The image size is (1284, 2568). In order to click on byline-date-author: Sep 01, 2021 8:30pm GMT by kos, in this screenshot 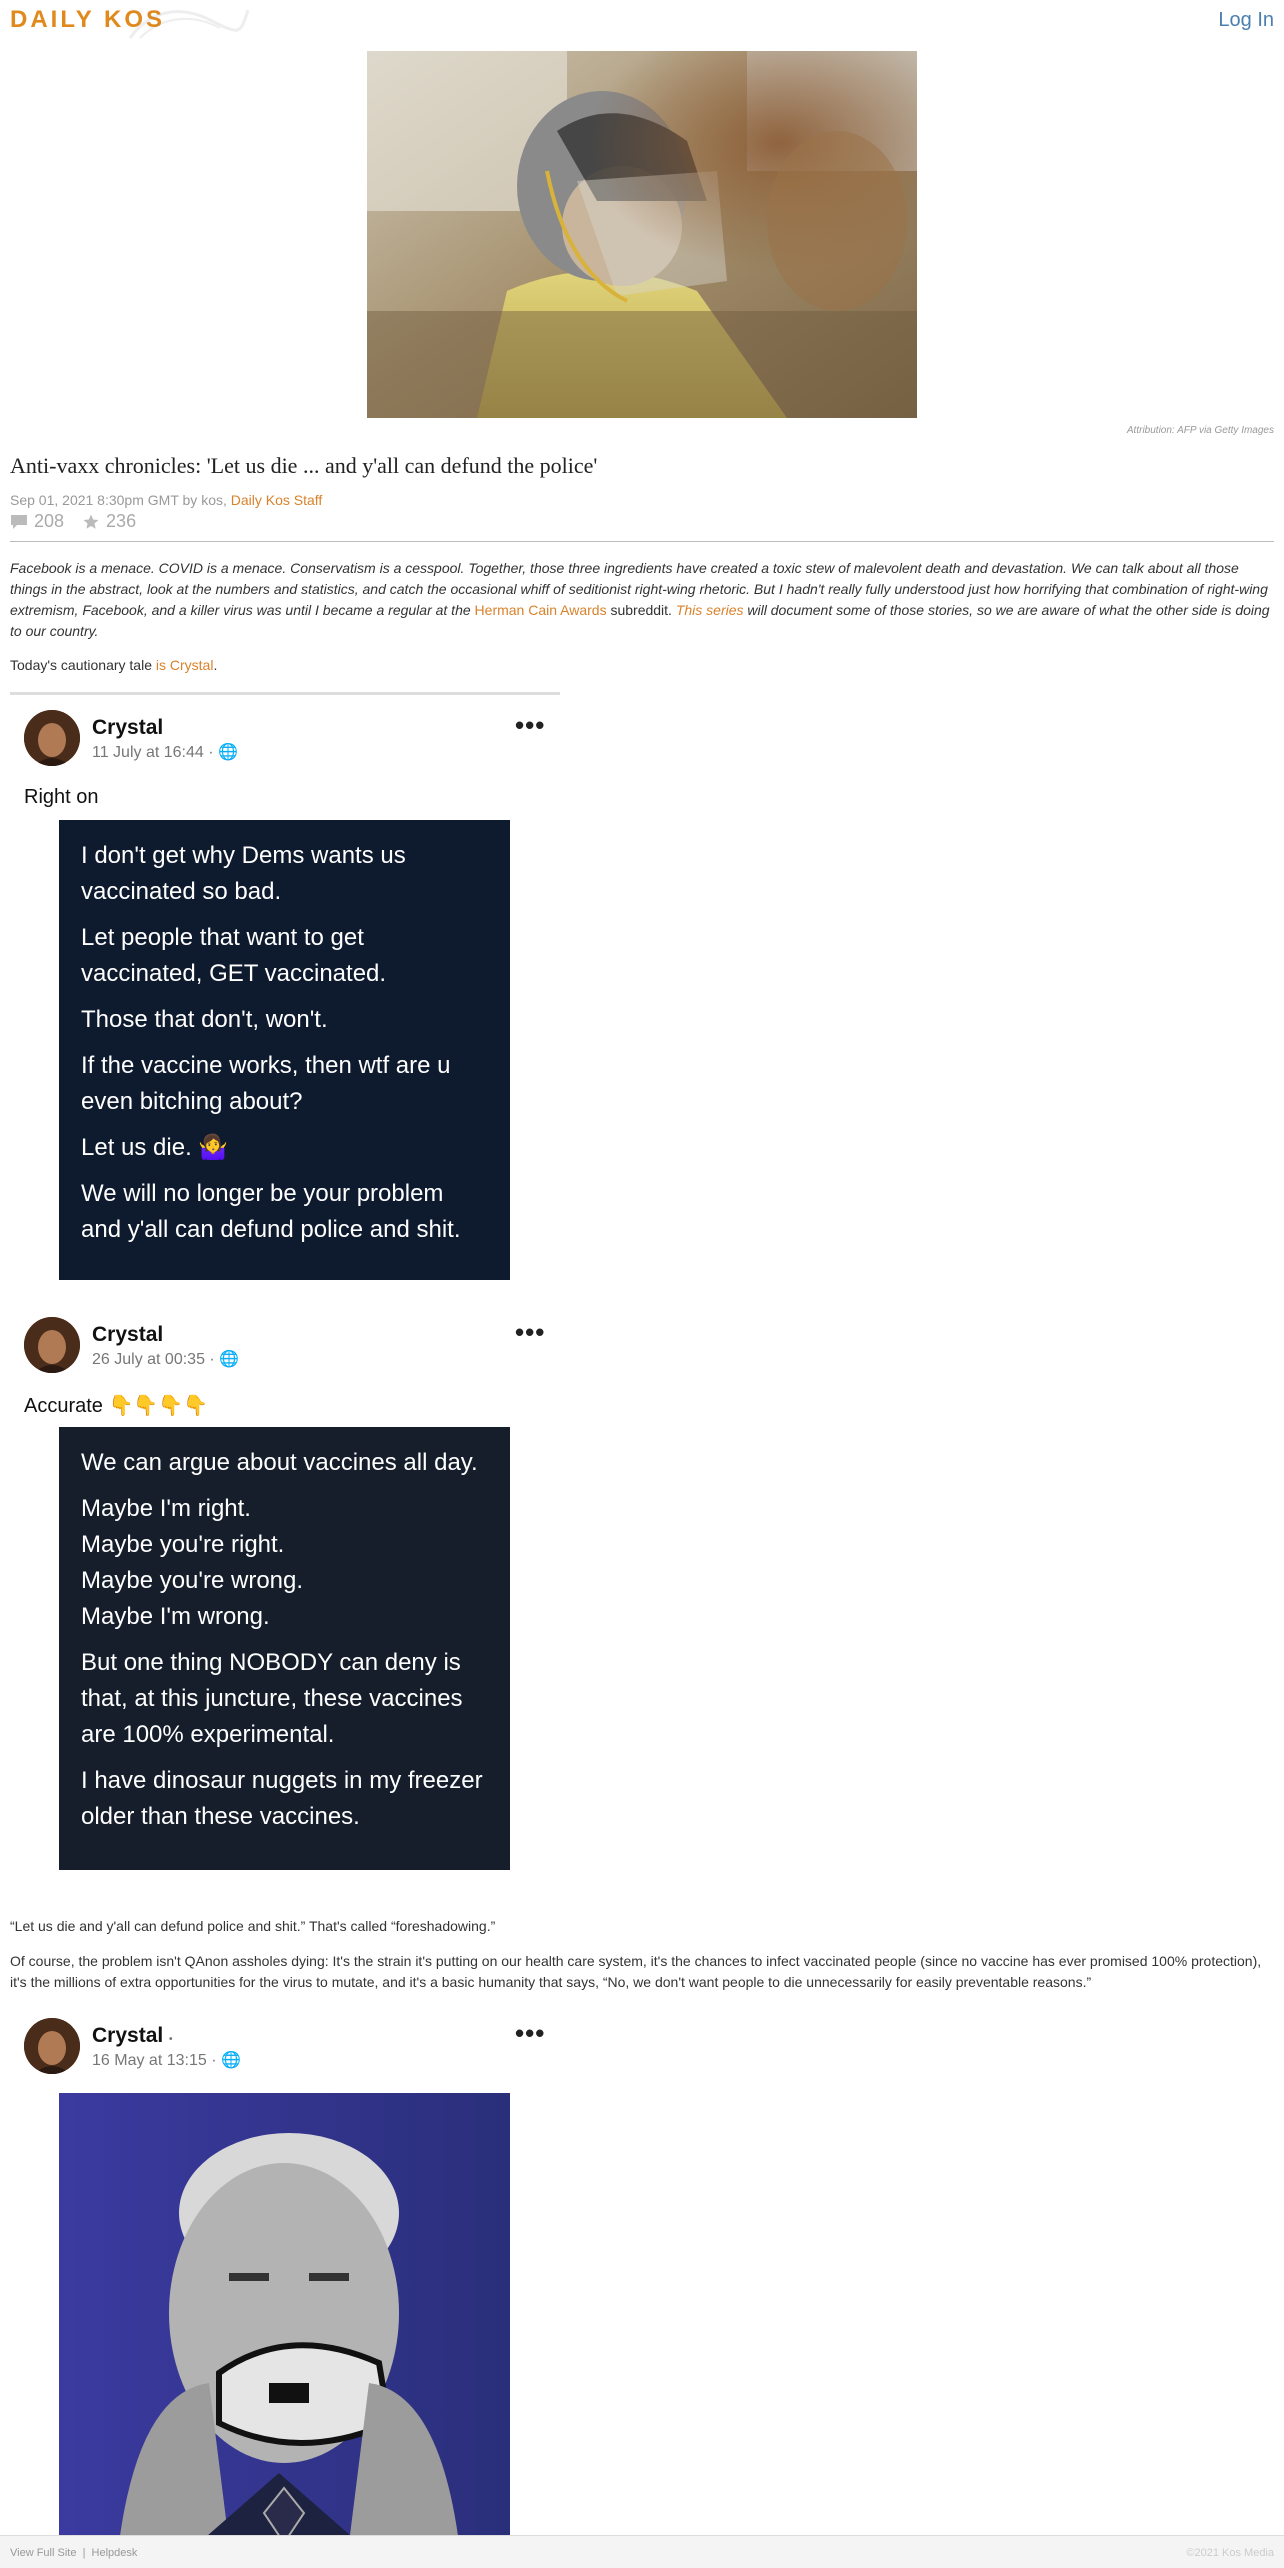, I will do `click(118, 500)`.